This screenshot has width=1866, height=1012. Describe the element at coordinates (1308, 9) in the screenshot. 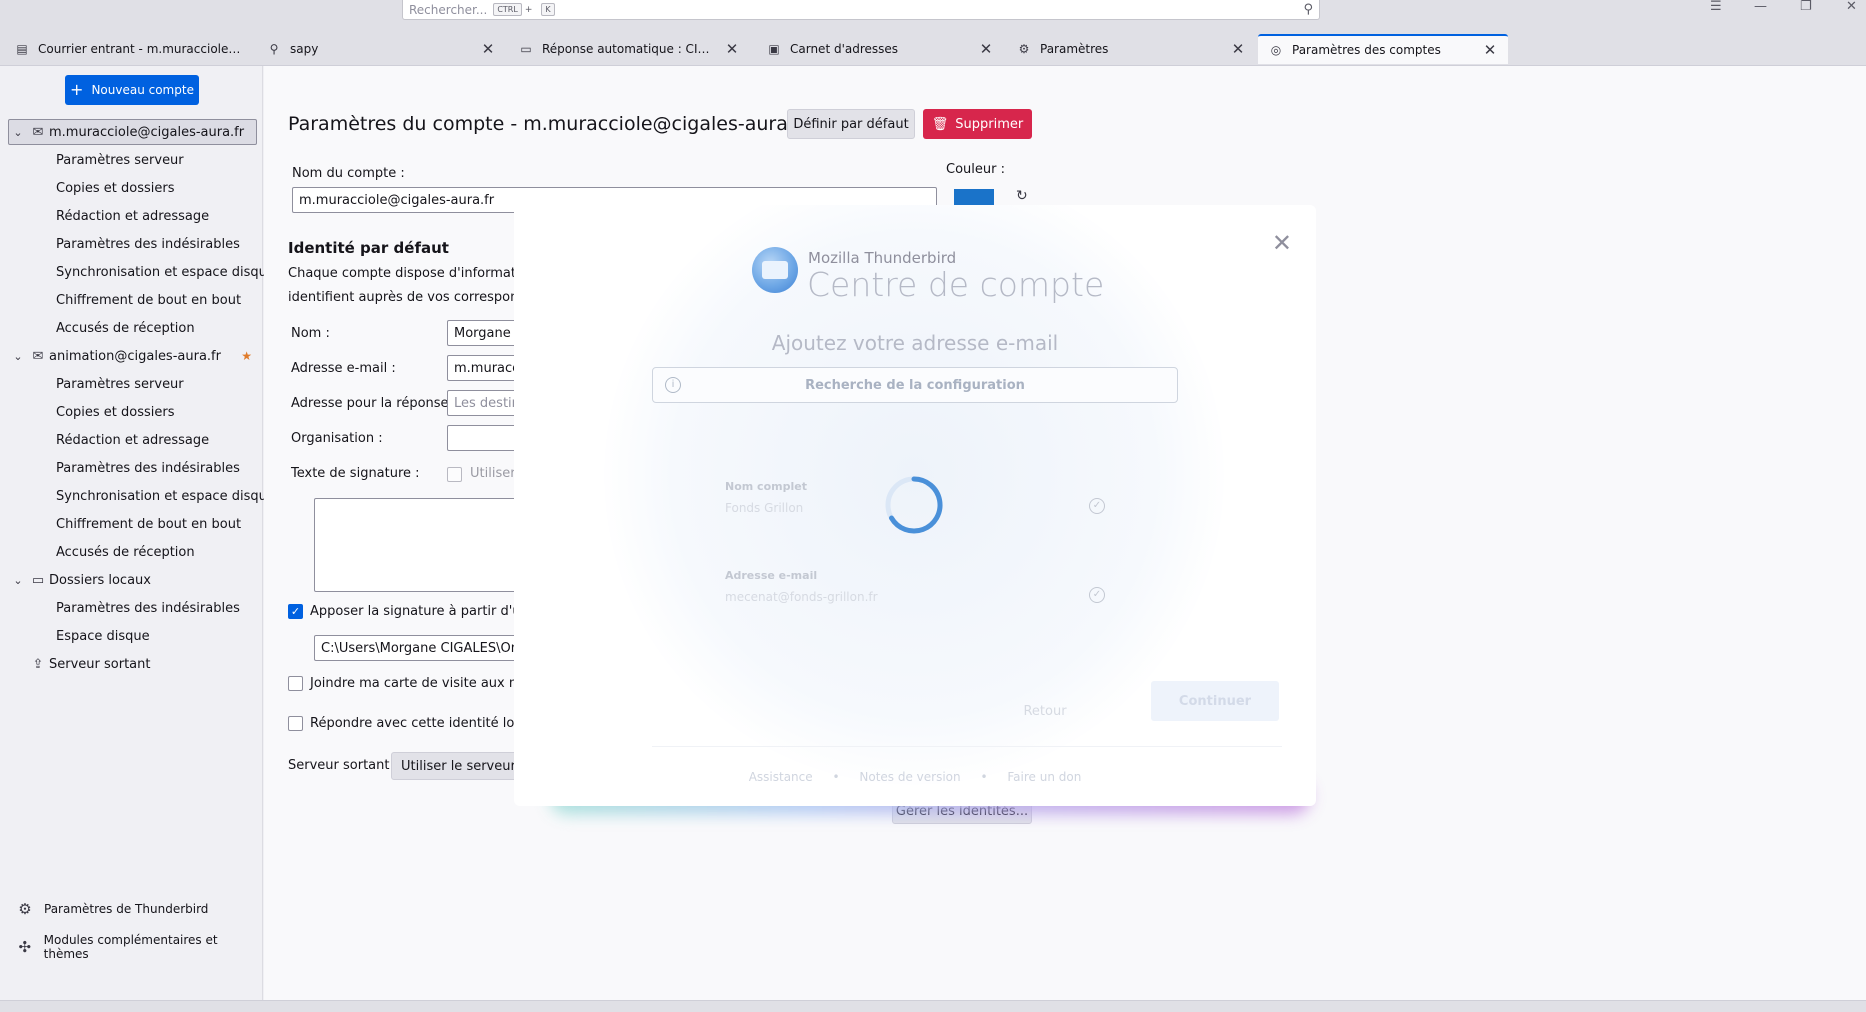

I see `magnifier-icon: ⚲` at that location.